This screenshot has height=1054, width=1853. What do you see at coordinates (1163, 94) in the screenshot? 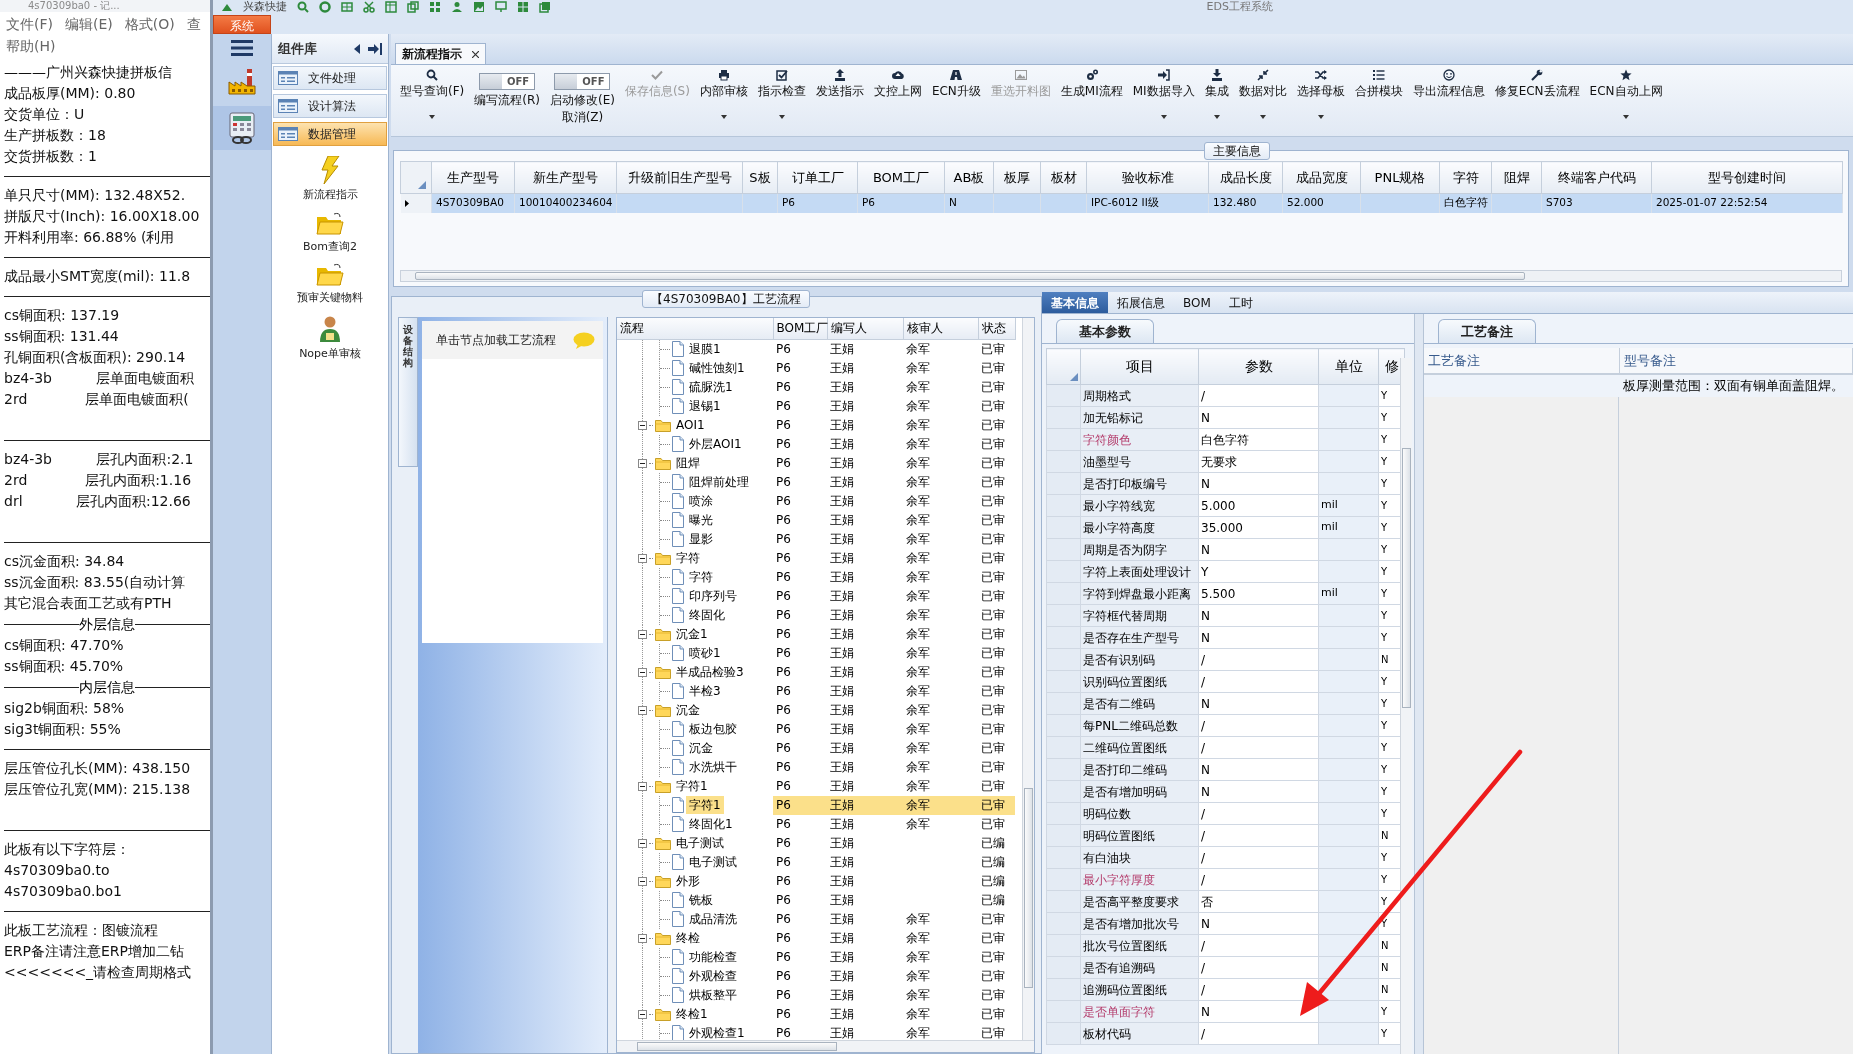
I see `toolbar-button: MI数据导入` at bounding box center [1163, 94].